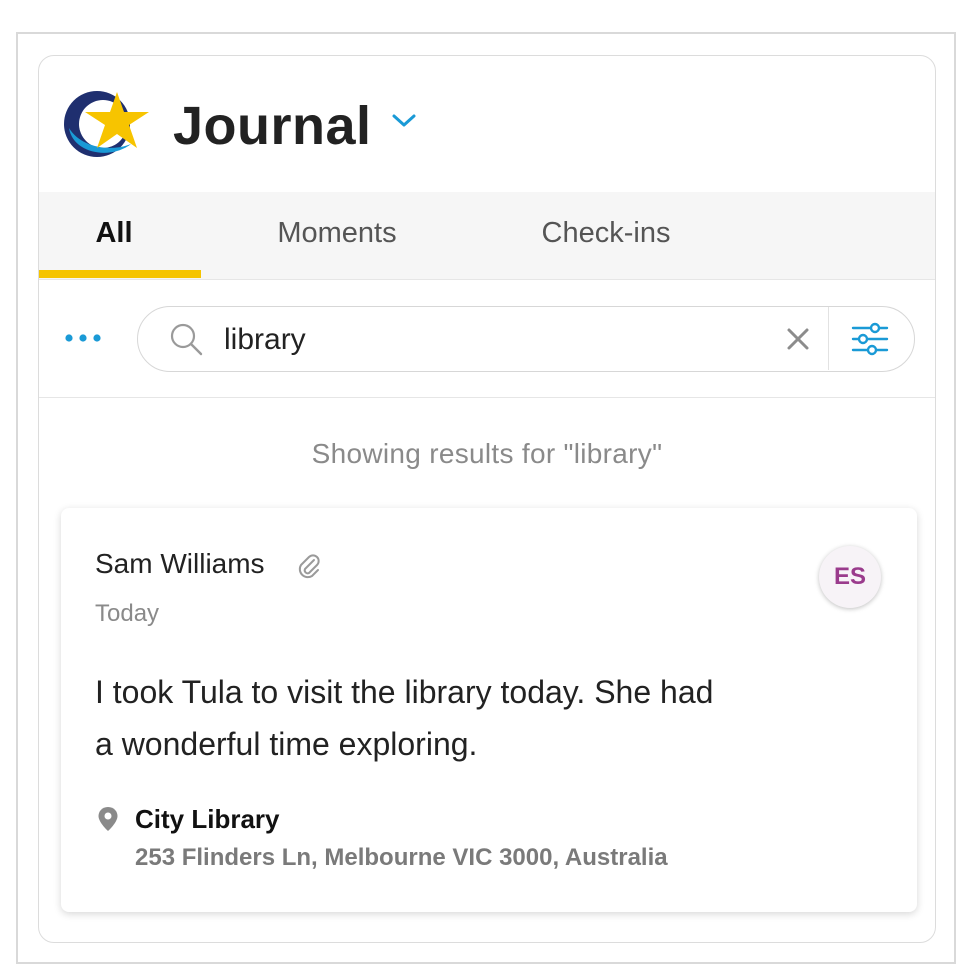  I want to click on search-bar, so click(487, 339).